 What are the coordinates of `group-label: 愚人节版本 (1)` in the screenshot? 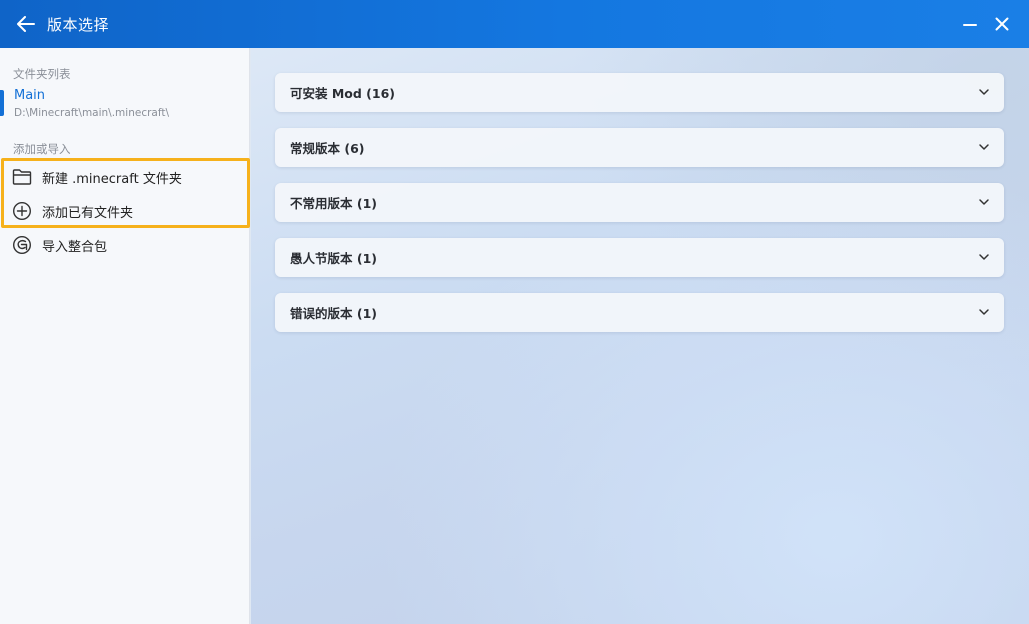 It's located at (333, 258).